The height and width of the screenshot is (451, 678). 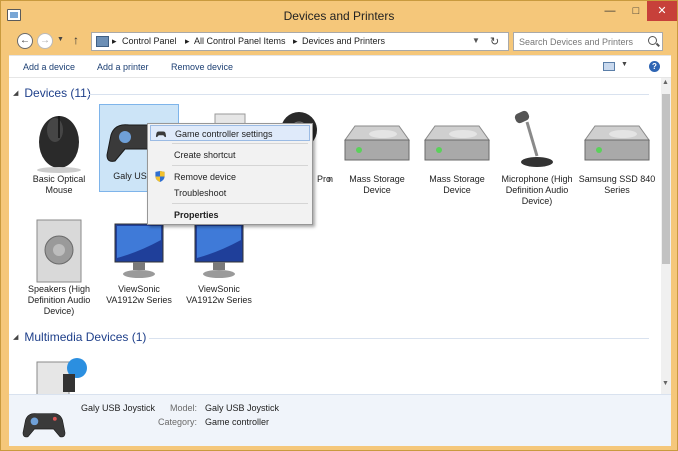 I want to click on speaker-icon, so click(x=59, y=251).